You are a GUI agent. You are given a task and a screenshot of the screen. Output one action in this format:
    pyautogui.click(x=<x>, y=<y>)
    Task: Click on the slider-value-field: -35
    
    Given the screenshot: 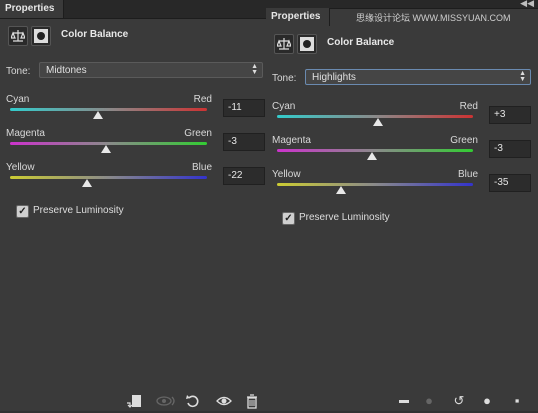 What is the action you would take?
    pyautogui.click(x=510, y=183)
    